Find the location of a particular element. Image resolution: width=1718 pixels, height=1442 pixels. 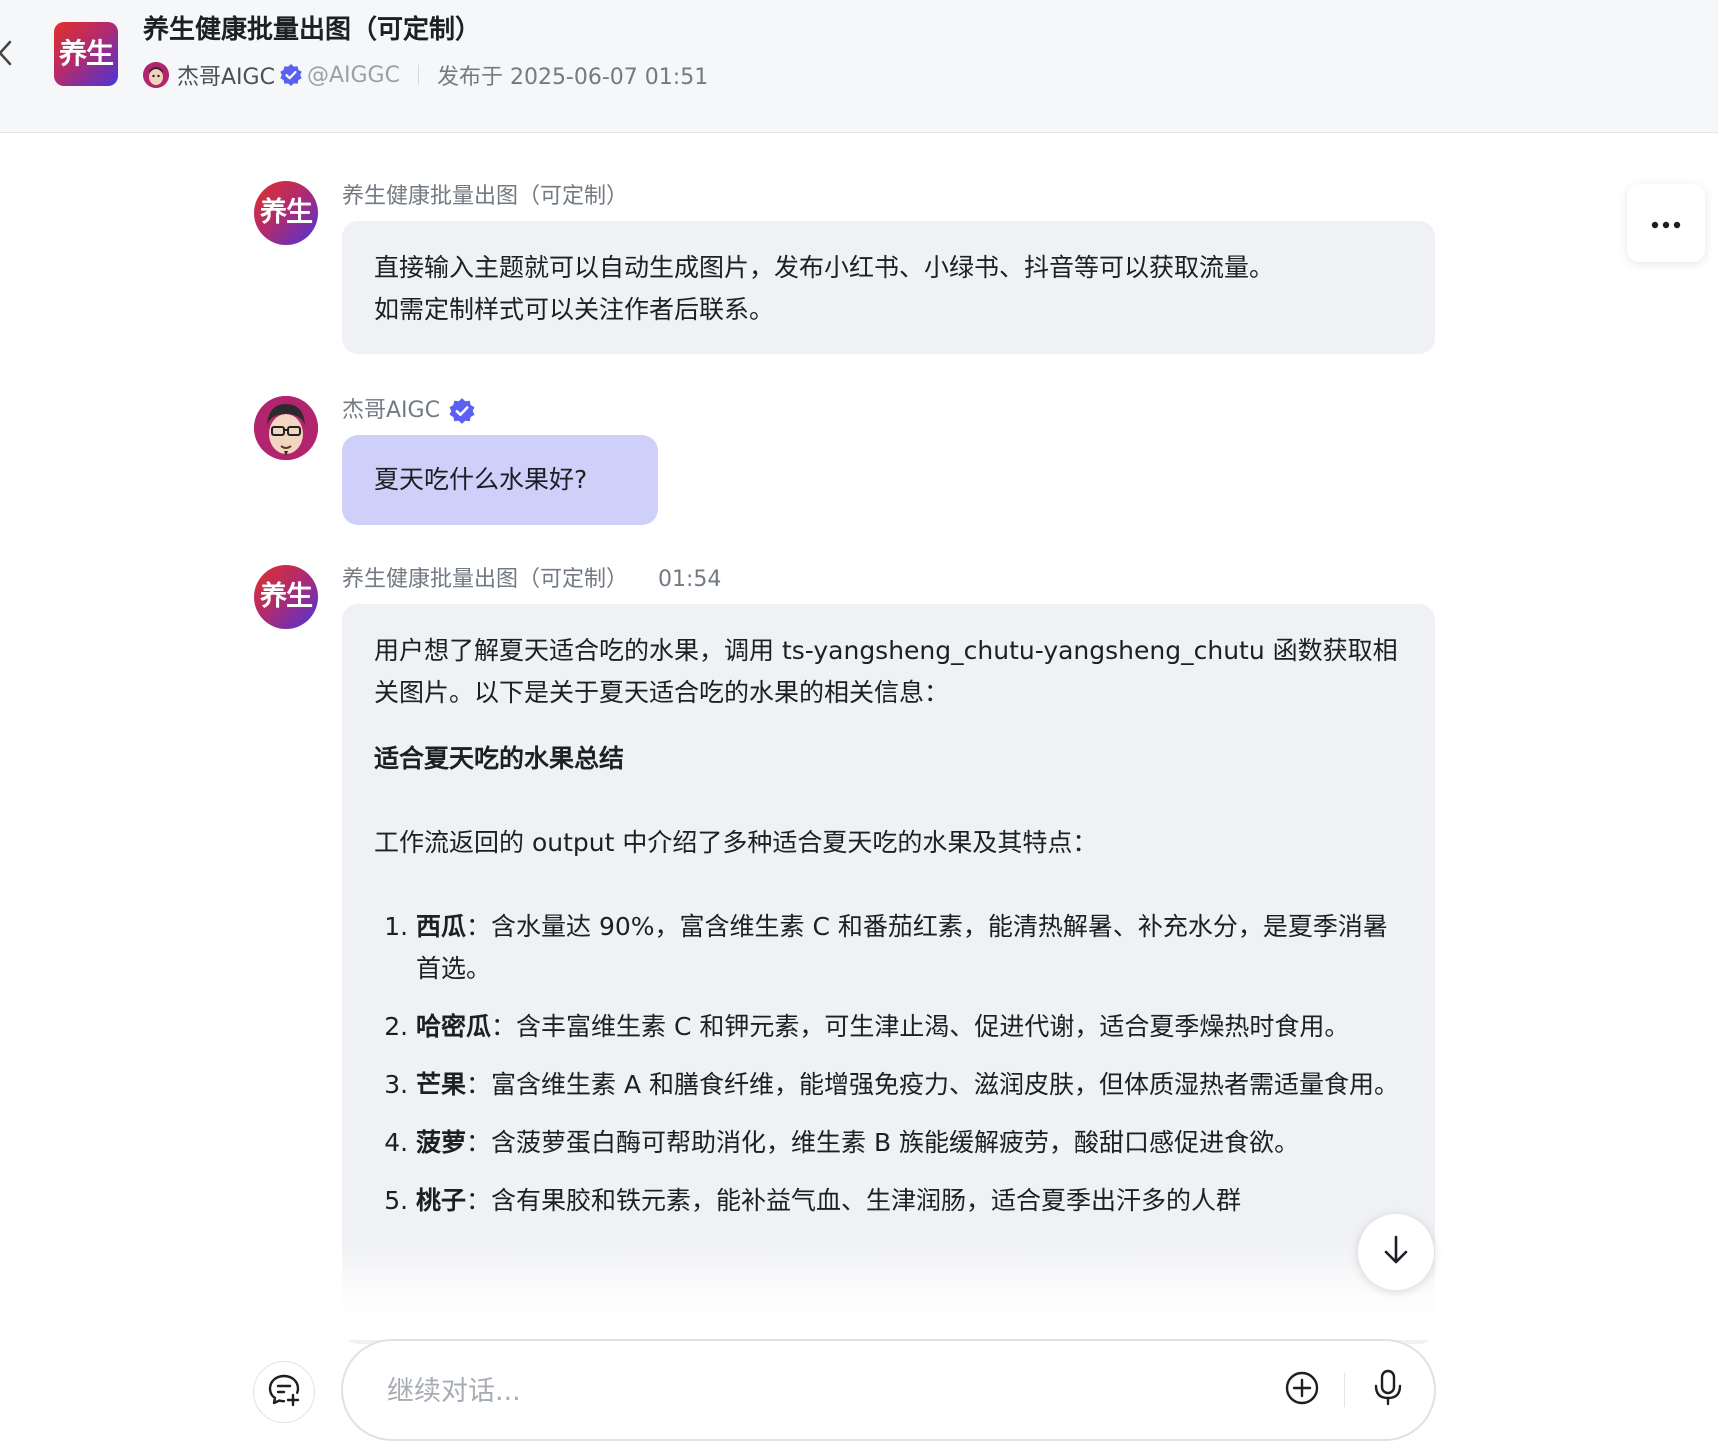

message-sender: 养生健康批量出图（可定制） is located at coordinates (485, 196).